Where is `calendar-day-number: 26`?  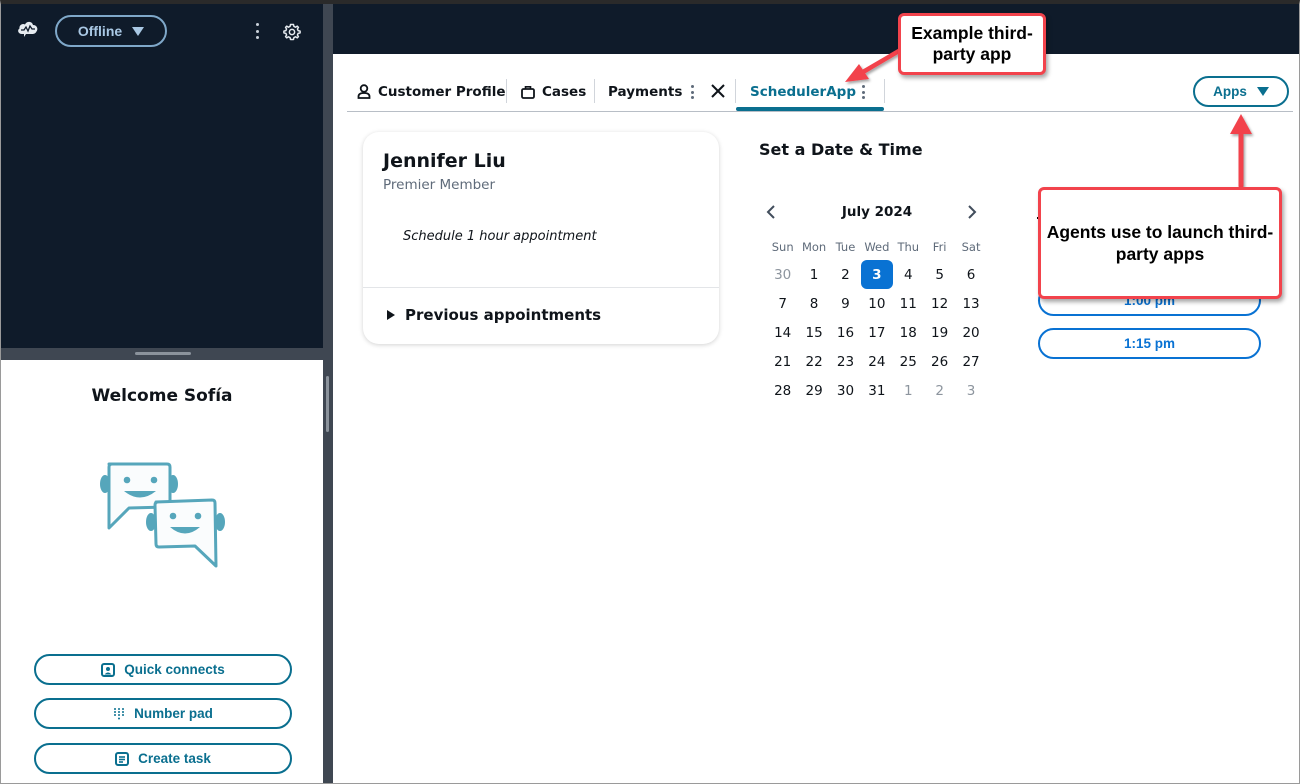 calendar-day-number: 26 is located at coordinates (940, 361).